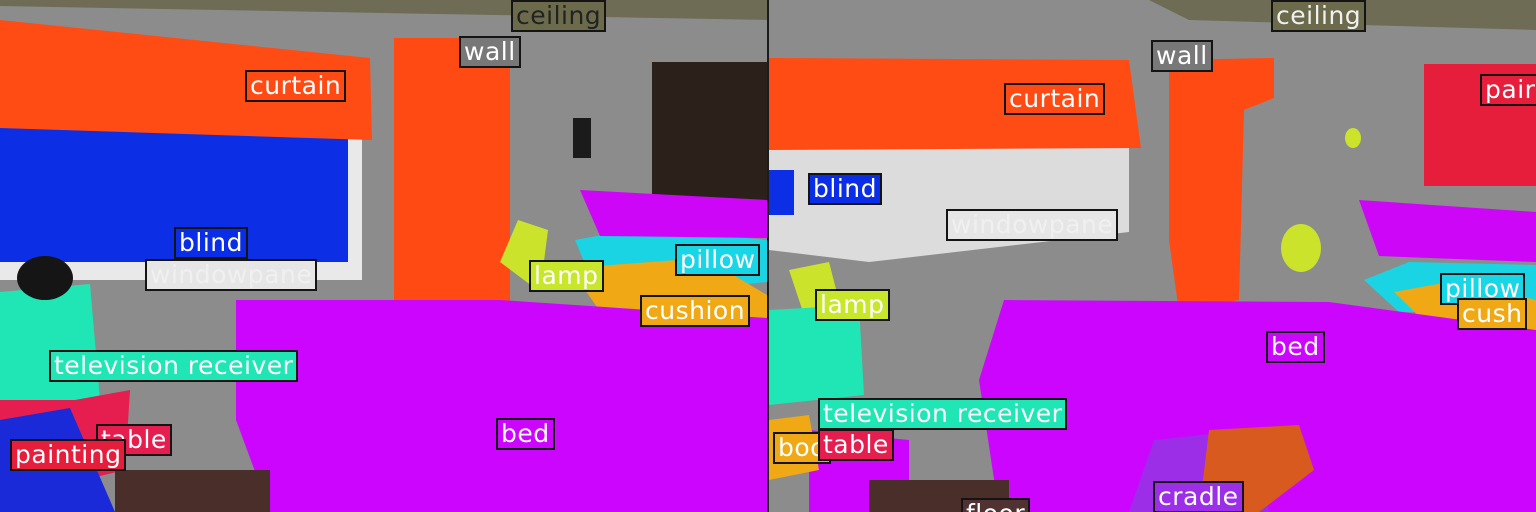 The width and height of the screenshot is (1536, 512). I want to click on wall-lamp-region, so click(1353, 138).